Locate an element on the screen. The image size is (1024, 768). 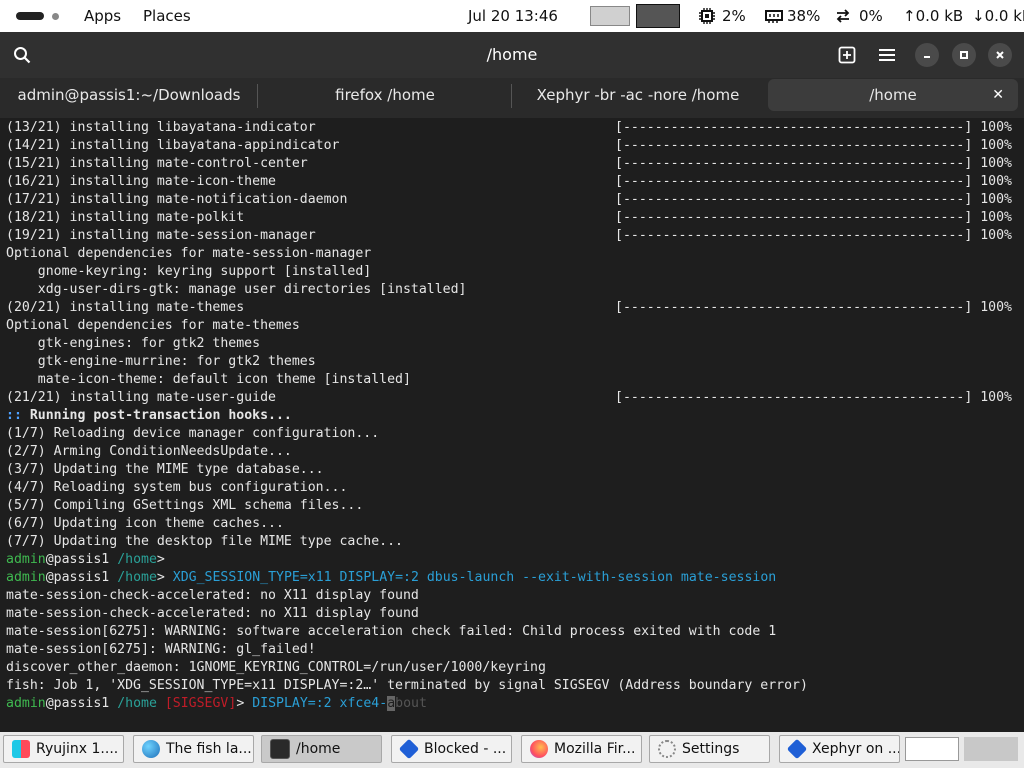
sigsegv-tag: [SIGSEGV] is located at coordinates (200, 703).